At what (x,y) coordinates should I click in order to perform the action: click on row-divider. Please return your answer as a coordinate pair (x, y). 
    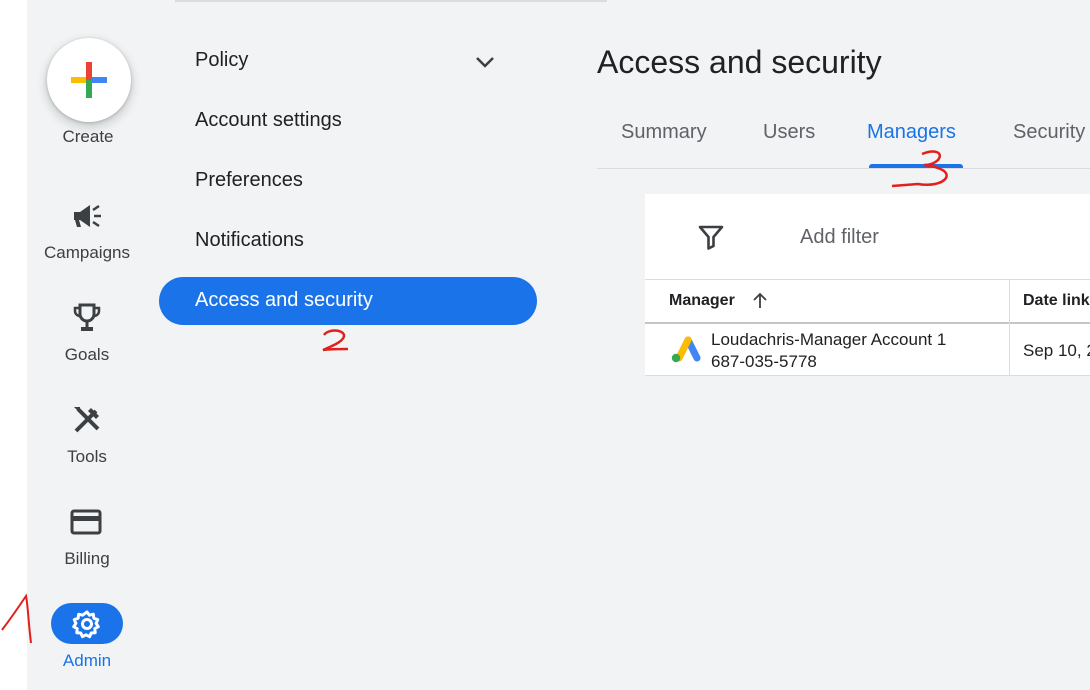
    Looking at the image, I should click on (867, 375).